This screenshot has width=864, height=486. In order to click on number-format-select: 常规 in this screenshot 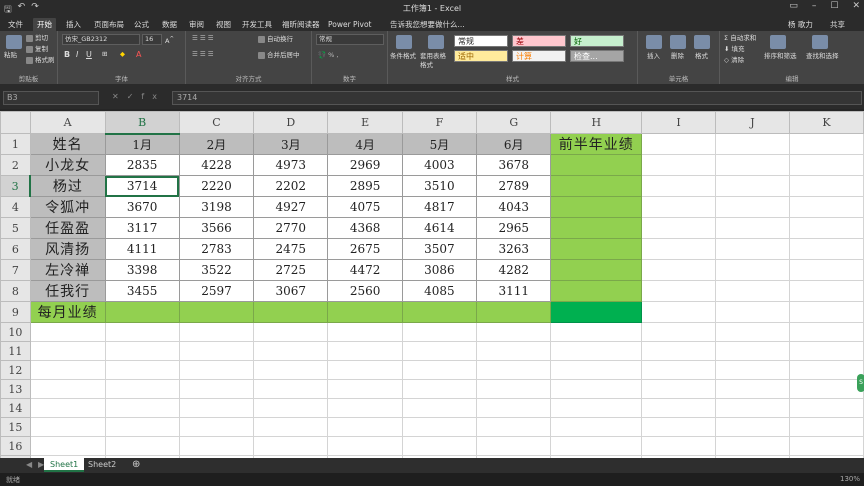, I will do `click(350, 39)`.